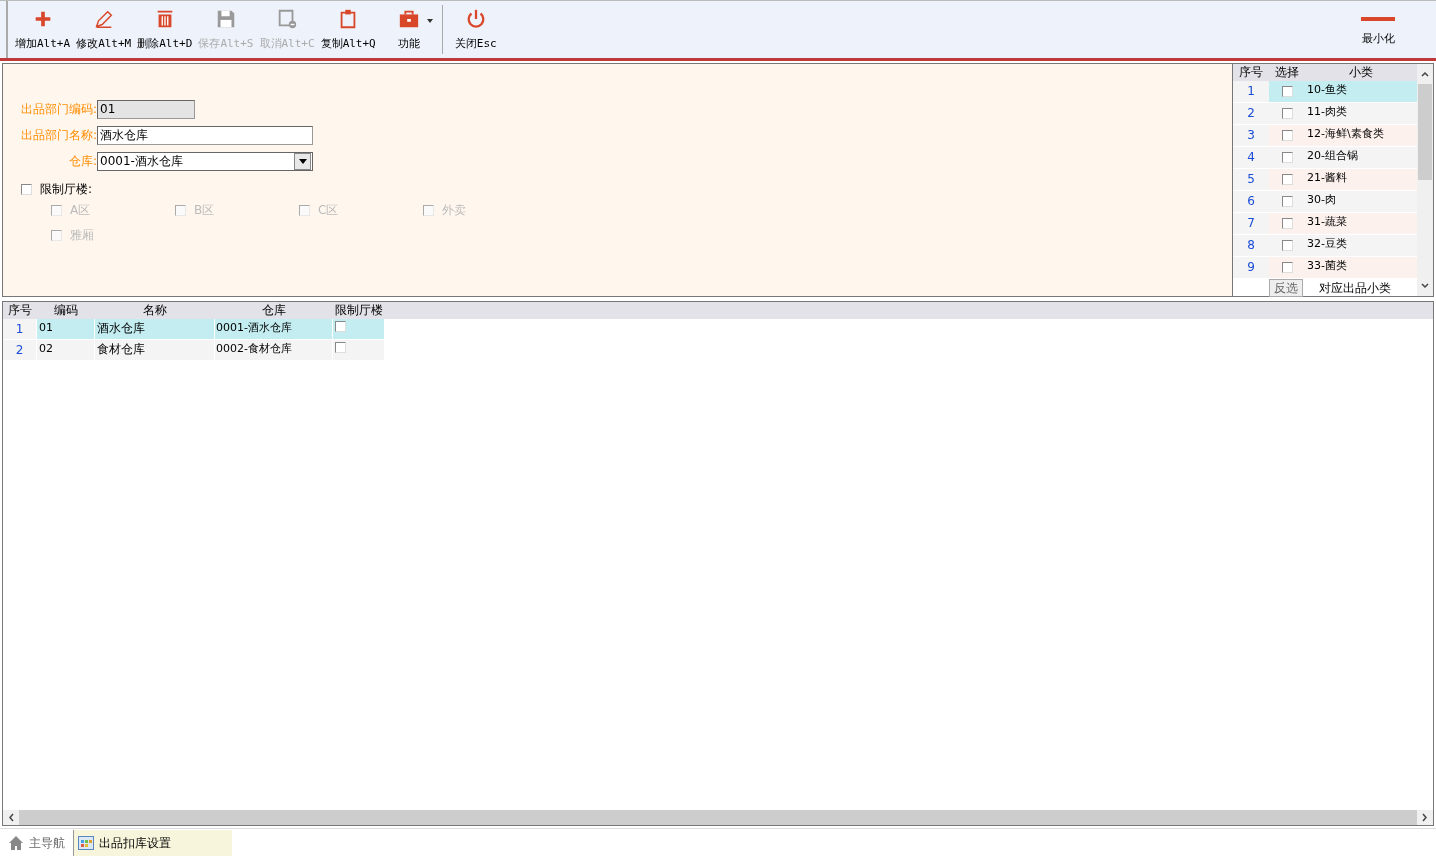 This screenshot has width=1436, height=857. What do you see at coordinates (718, 817) in the screenshot?
I see `horizontal-scrollbar` at bounding box center [718, 817].